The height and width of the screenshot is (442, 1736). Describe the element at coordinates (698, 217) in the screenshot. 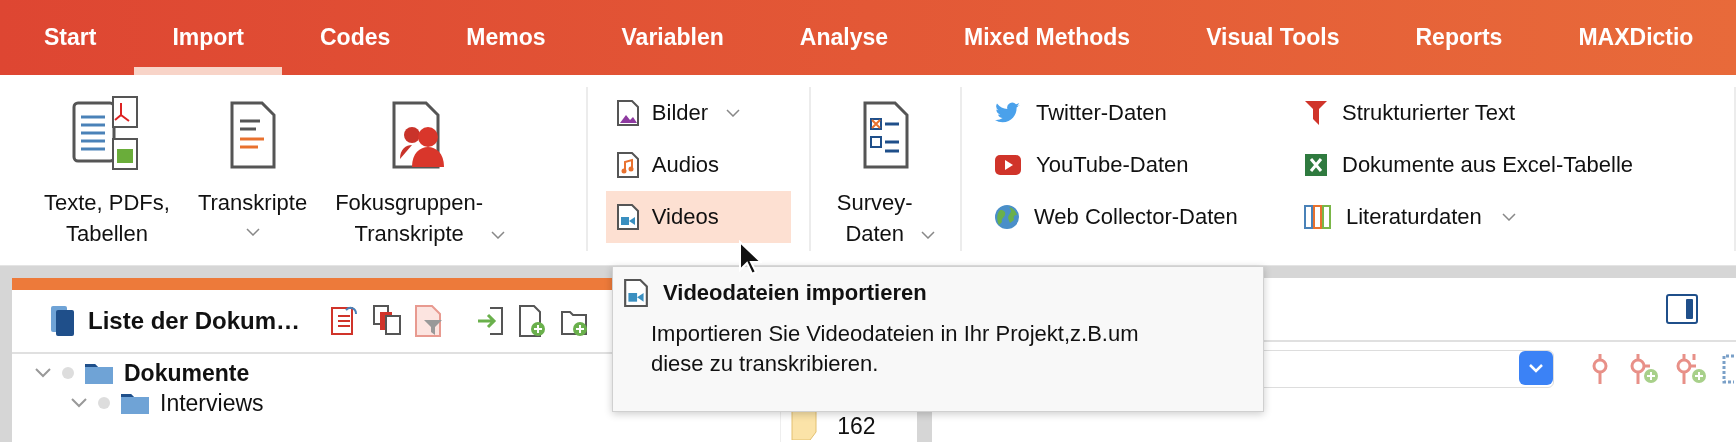

I see `media-button: Videos` at that location.